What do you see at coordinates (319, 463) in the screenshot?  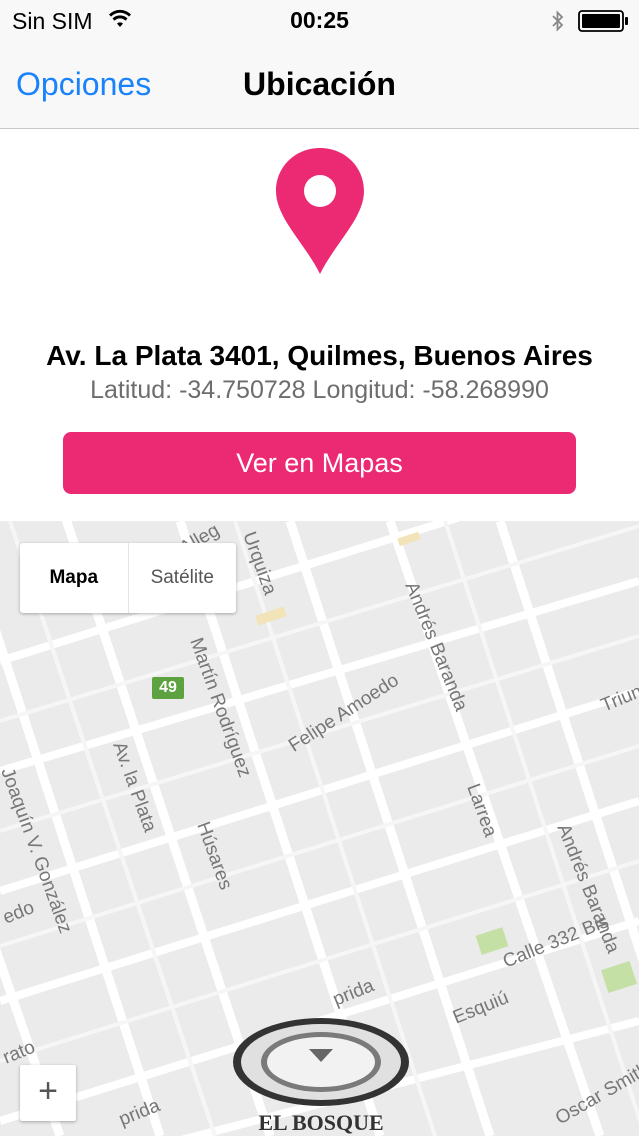 I see `open-in-maps-button: Ver en Mapas` at bounding box center [319, 463].